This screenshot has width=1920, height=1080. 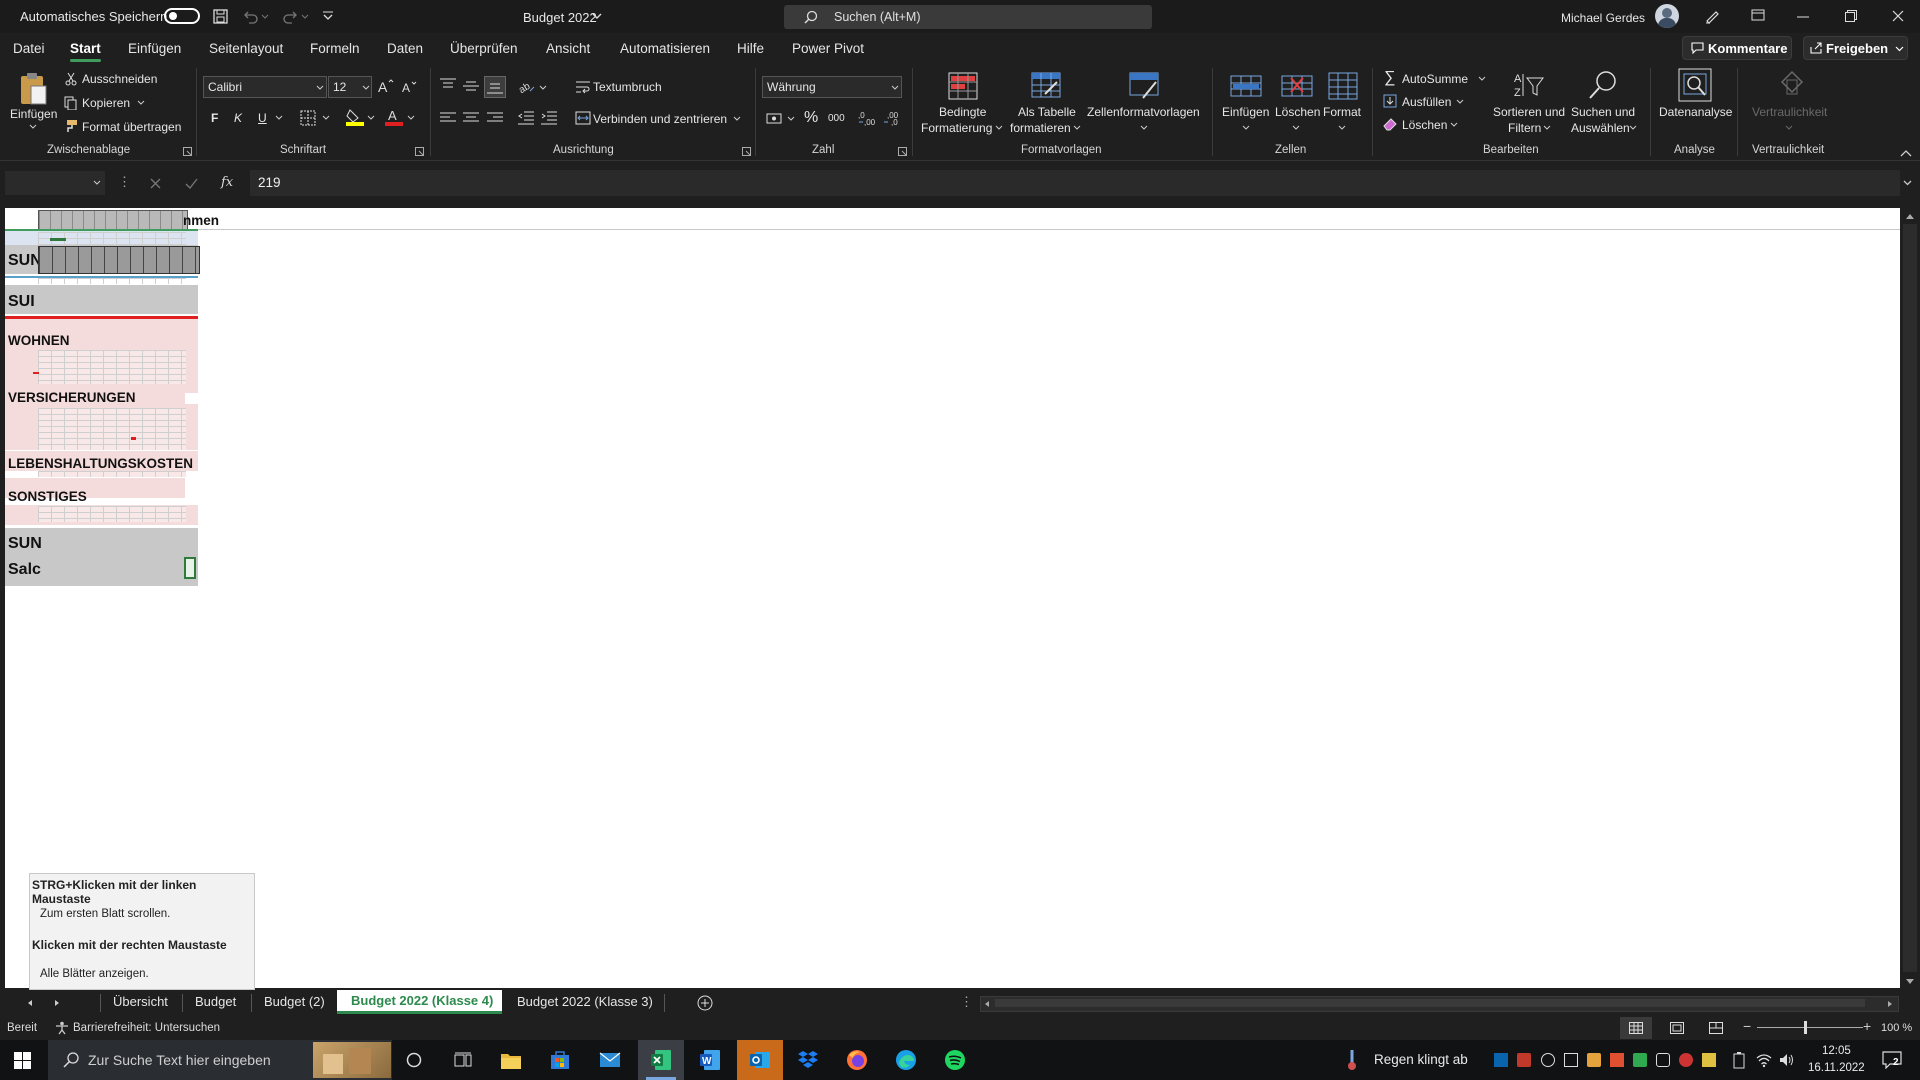 What do you see at coordinates (1297, 112) in the screenshot?
I see `delete-cells-button: Löschen` at bounding box center [1297, 112].